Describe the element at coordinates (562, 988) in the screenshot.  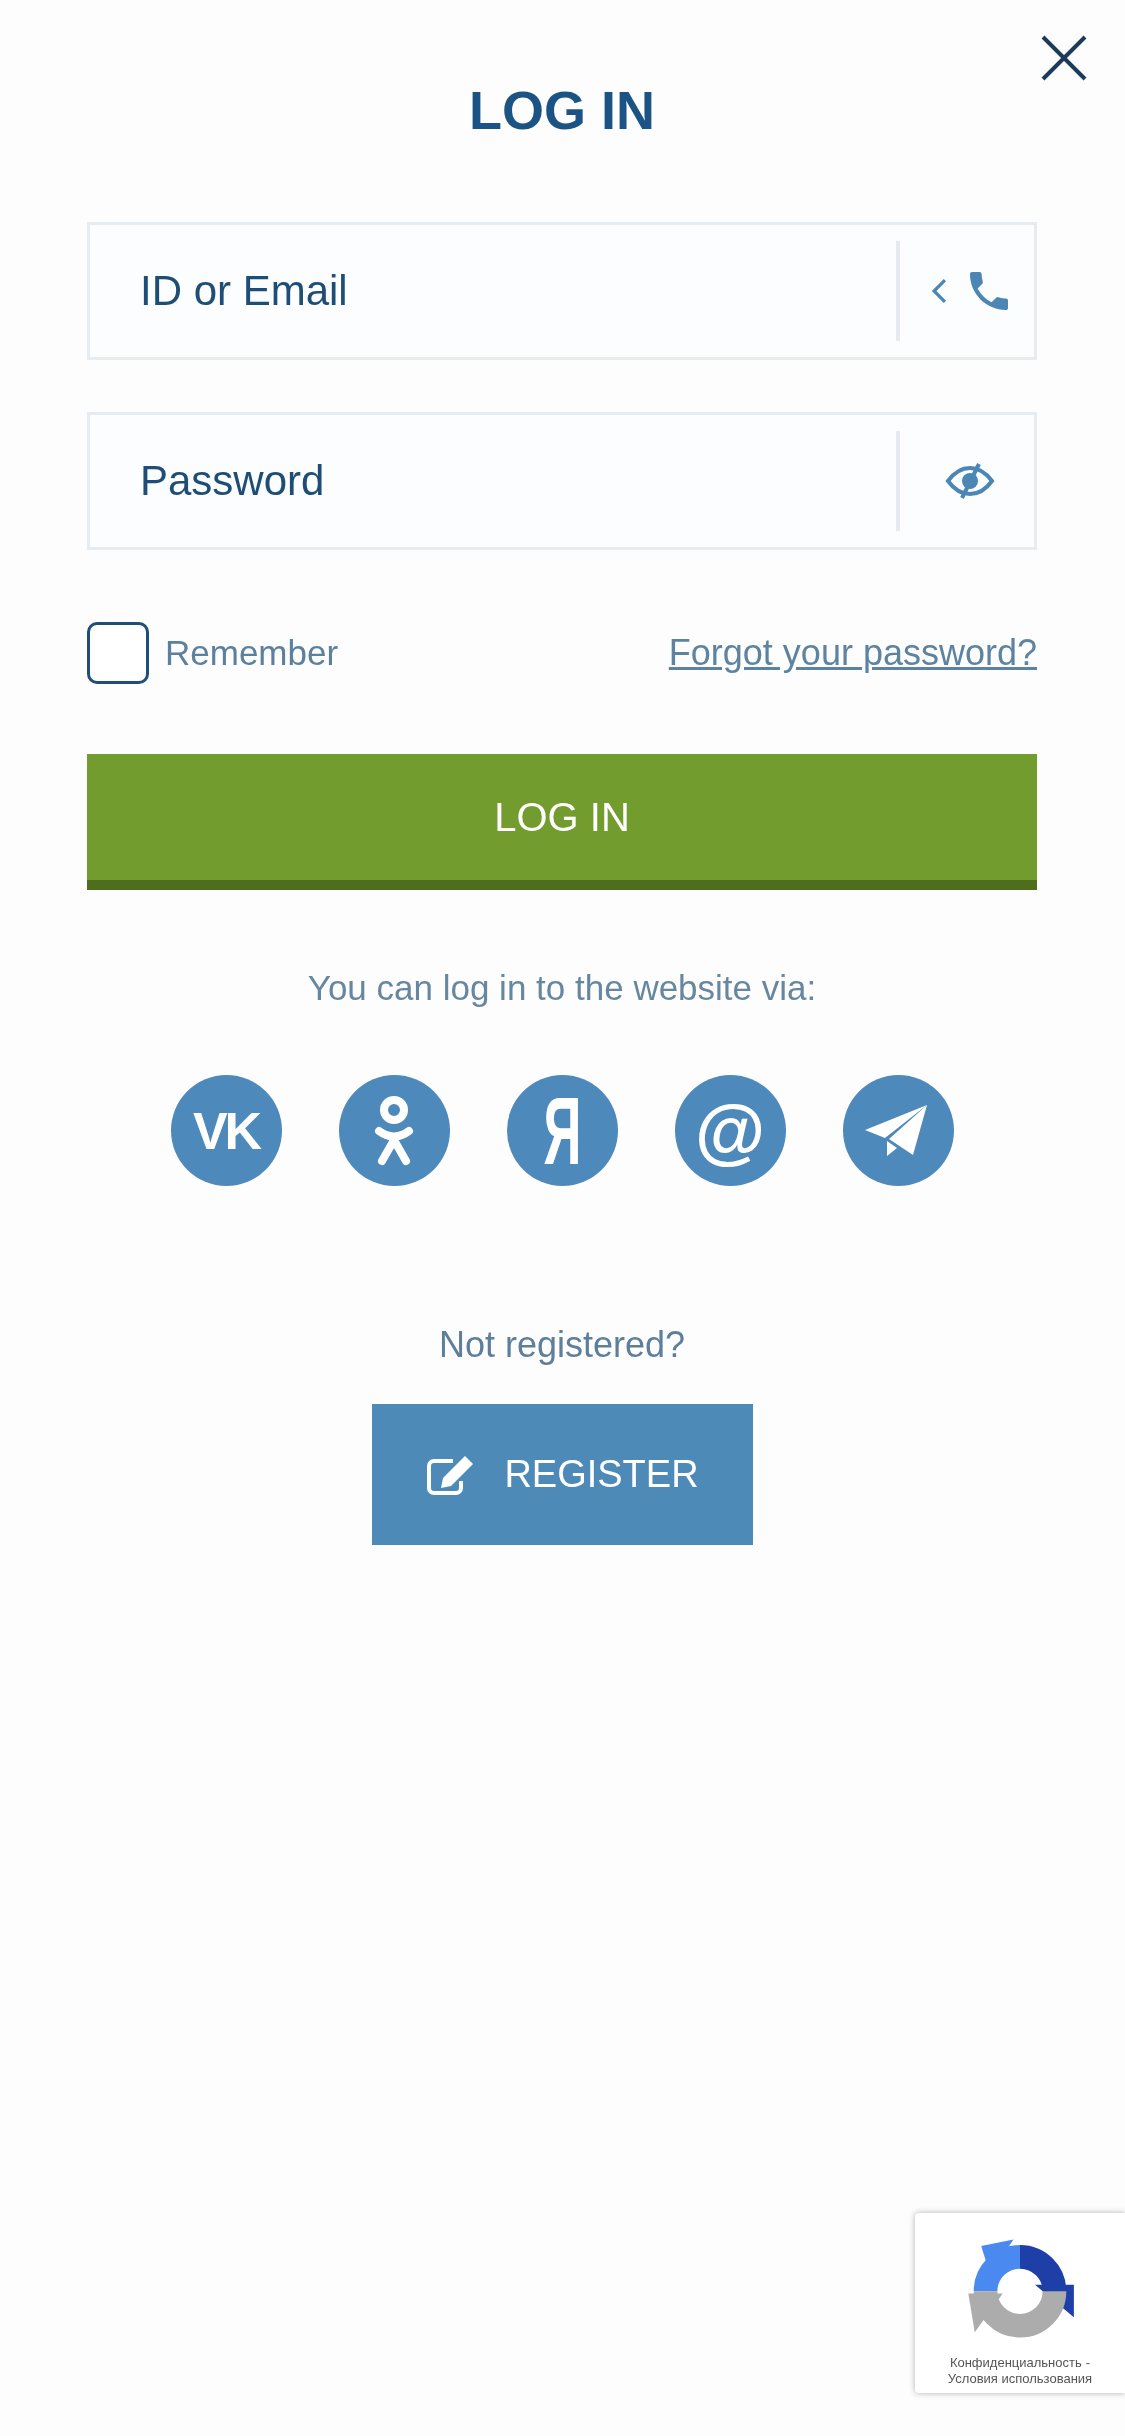
I see `social-login-caption: You can log in to the website via:` at that location.